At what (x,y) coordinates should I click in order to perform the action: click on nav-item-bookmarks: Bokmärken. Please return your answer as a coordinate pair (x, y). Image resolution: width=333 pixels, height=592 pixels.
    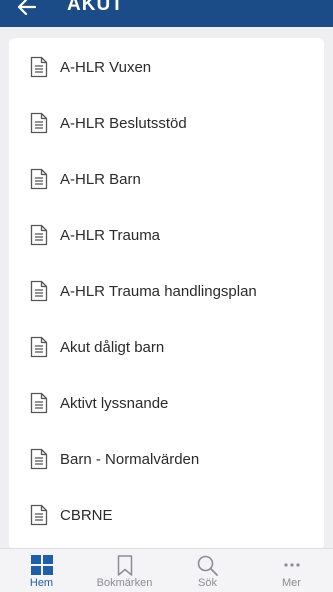
    Looking at the image, I should click on (124, 570).